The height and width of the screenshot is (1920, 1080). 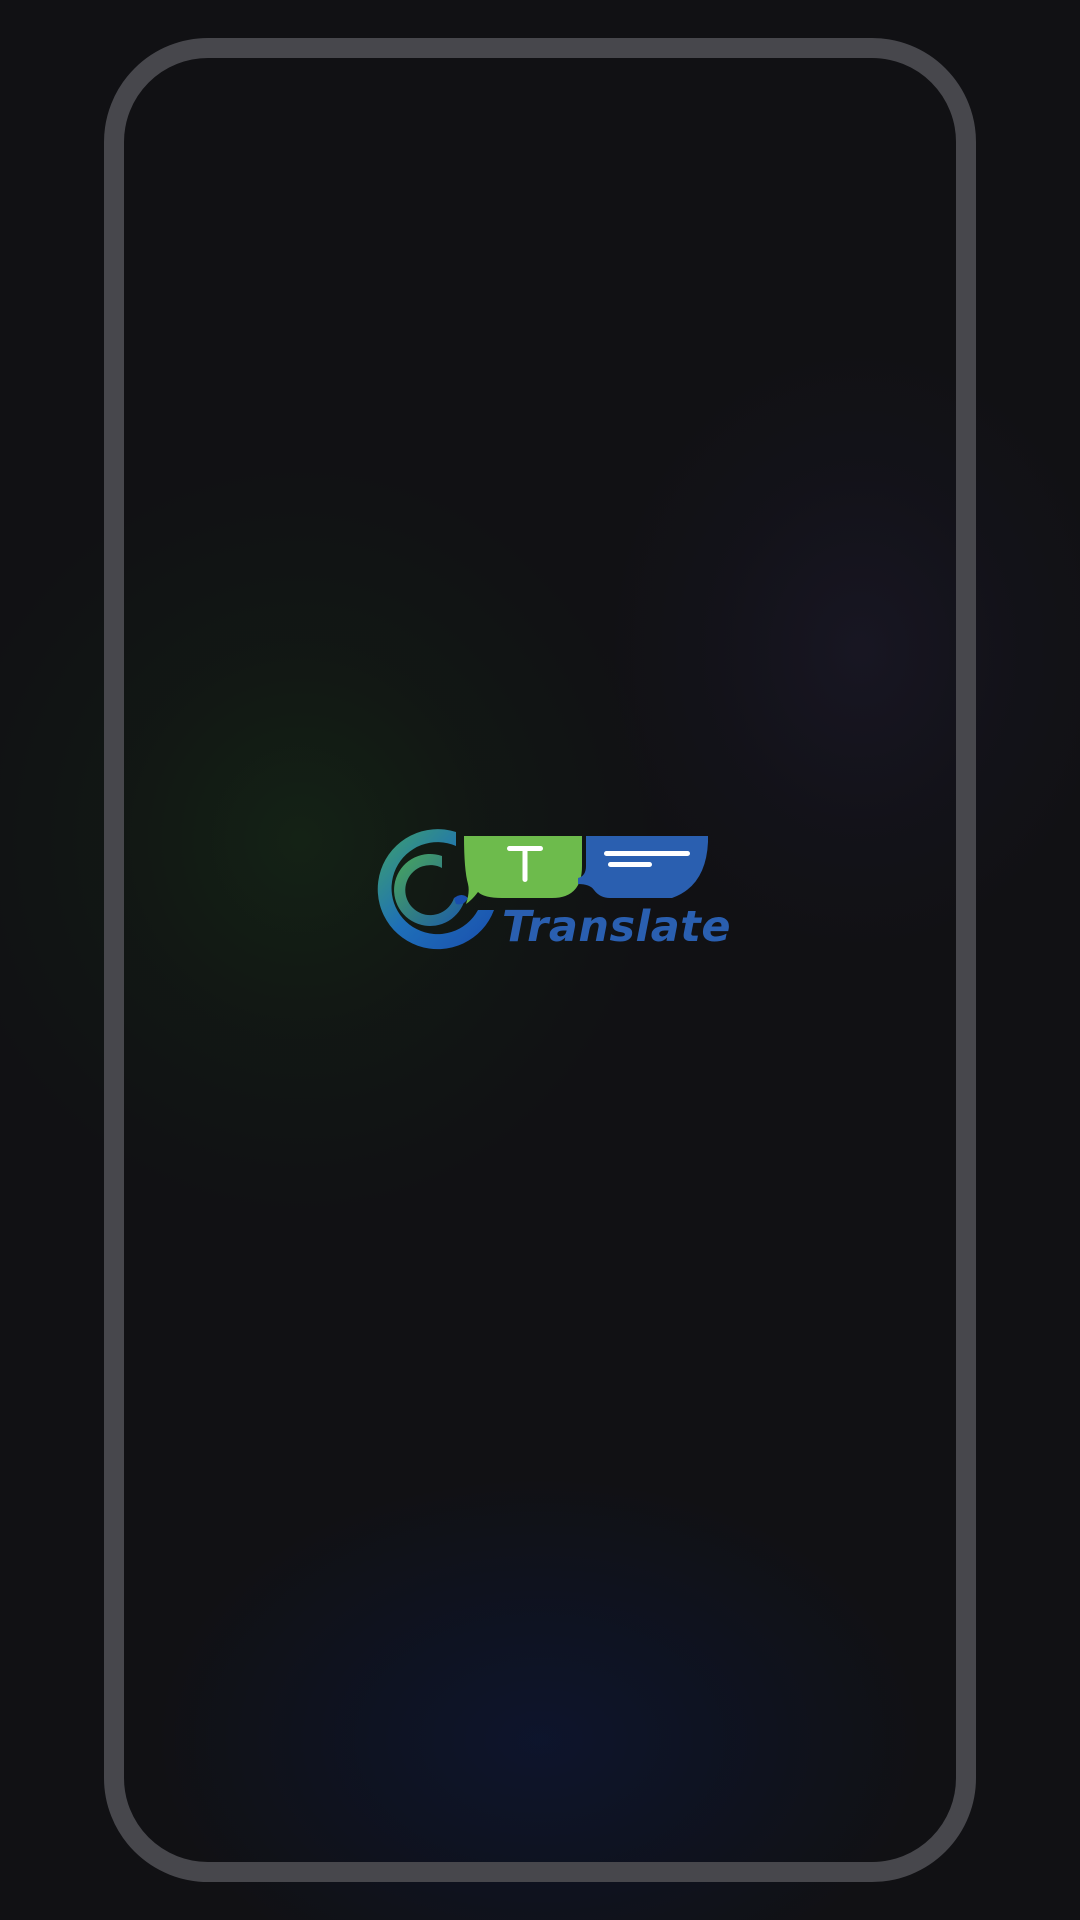 I want to click on brand-name: Translate, so click(x=617, y=927).